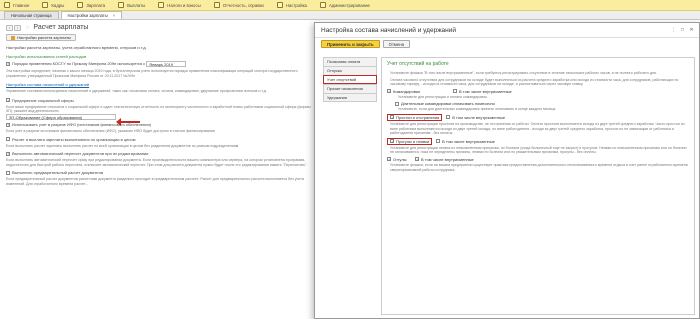  I want to click on menu-item-admin: Администрирование, so click(344, 5).